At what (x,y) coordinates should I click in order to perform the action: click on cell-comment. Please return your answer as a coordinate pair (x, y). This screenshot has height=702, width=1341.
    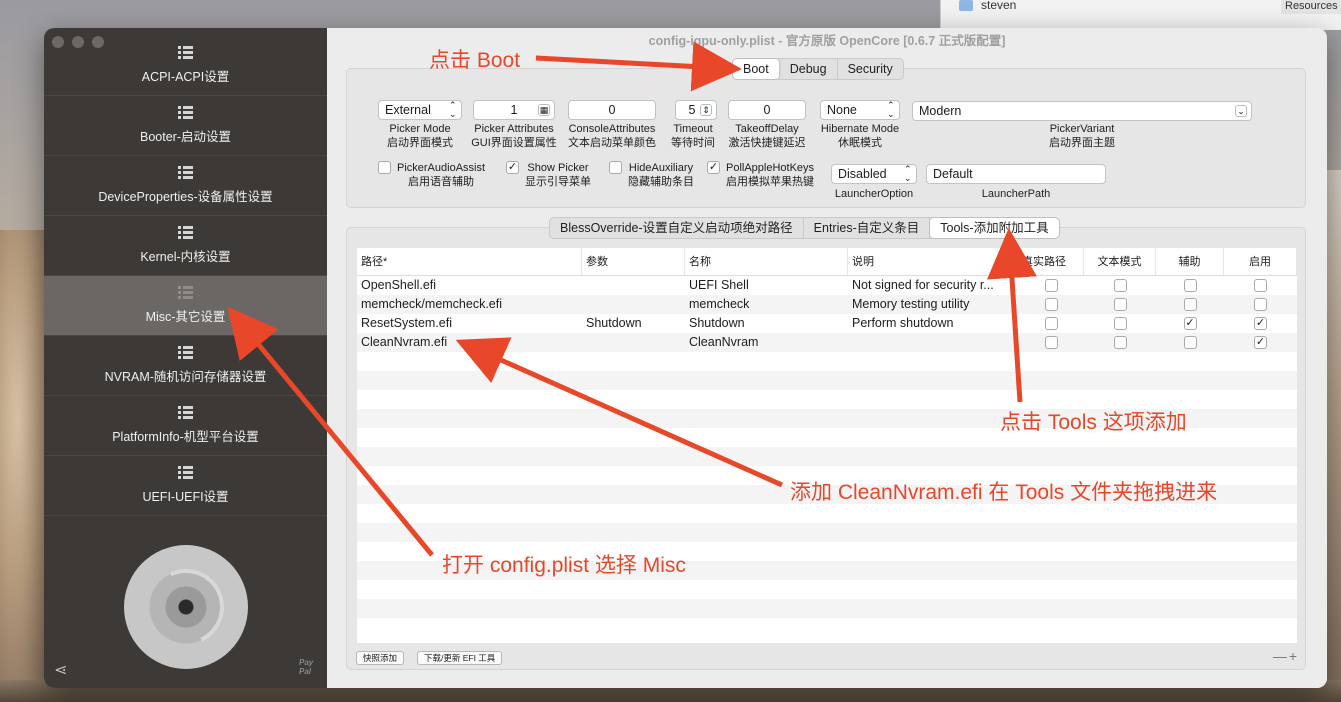
    Looking at the image, I should click on (933, 342).